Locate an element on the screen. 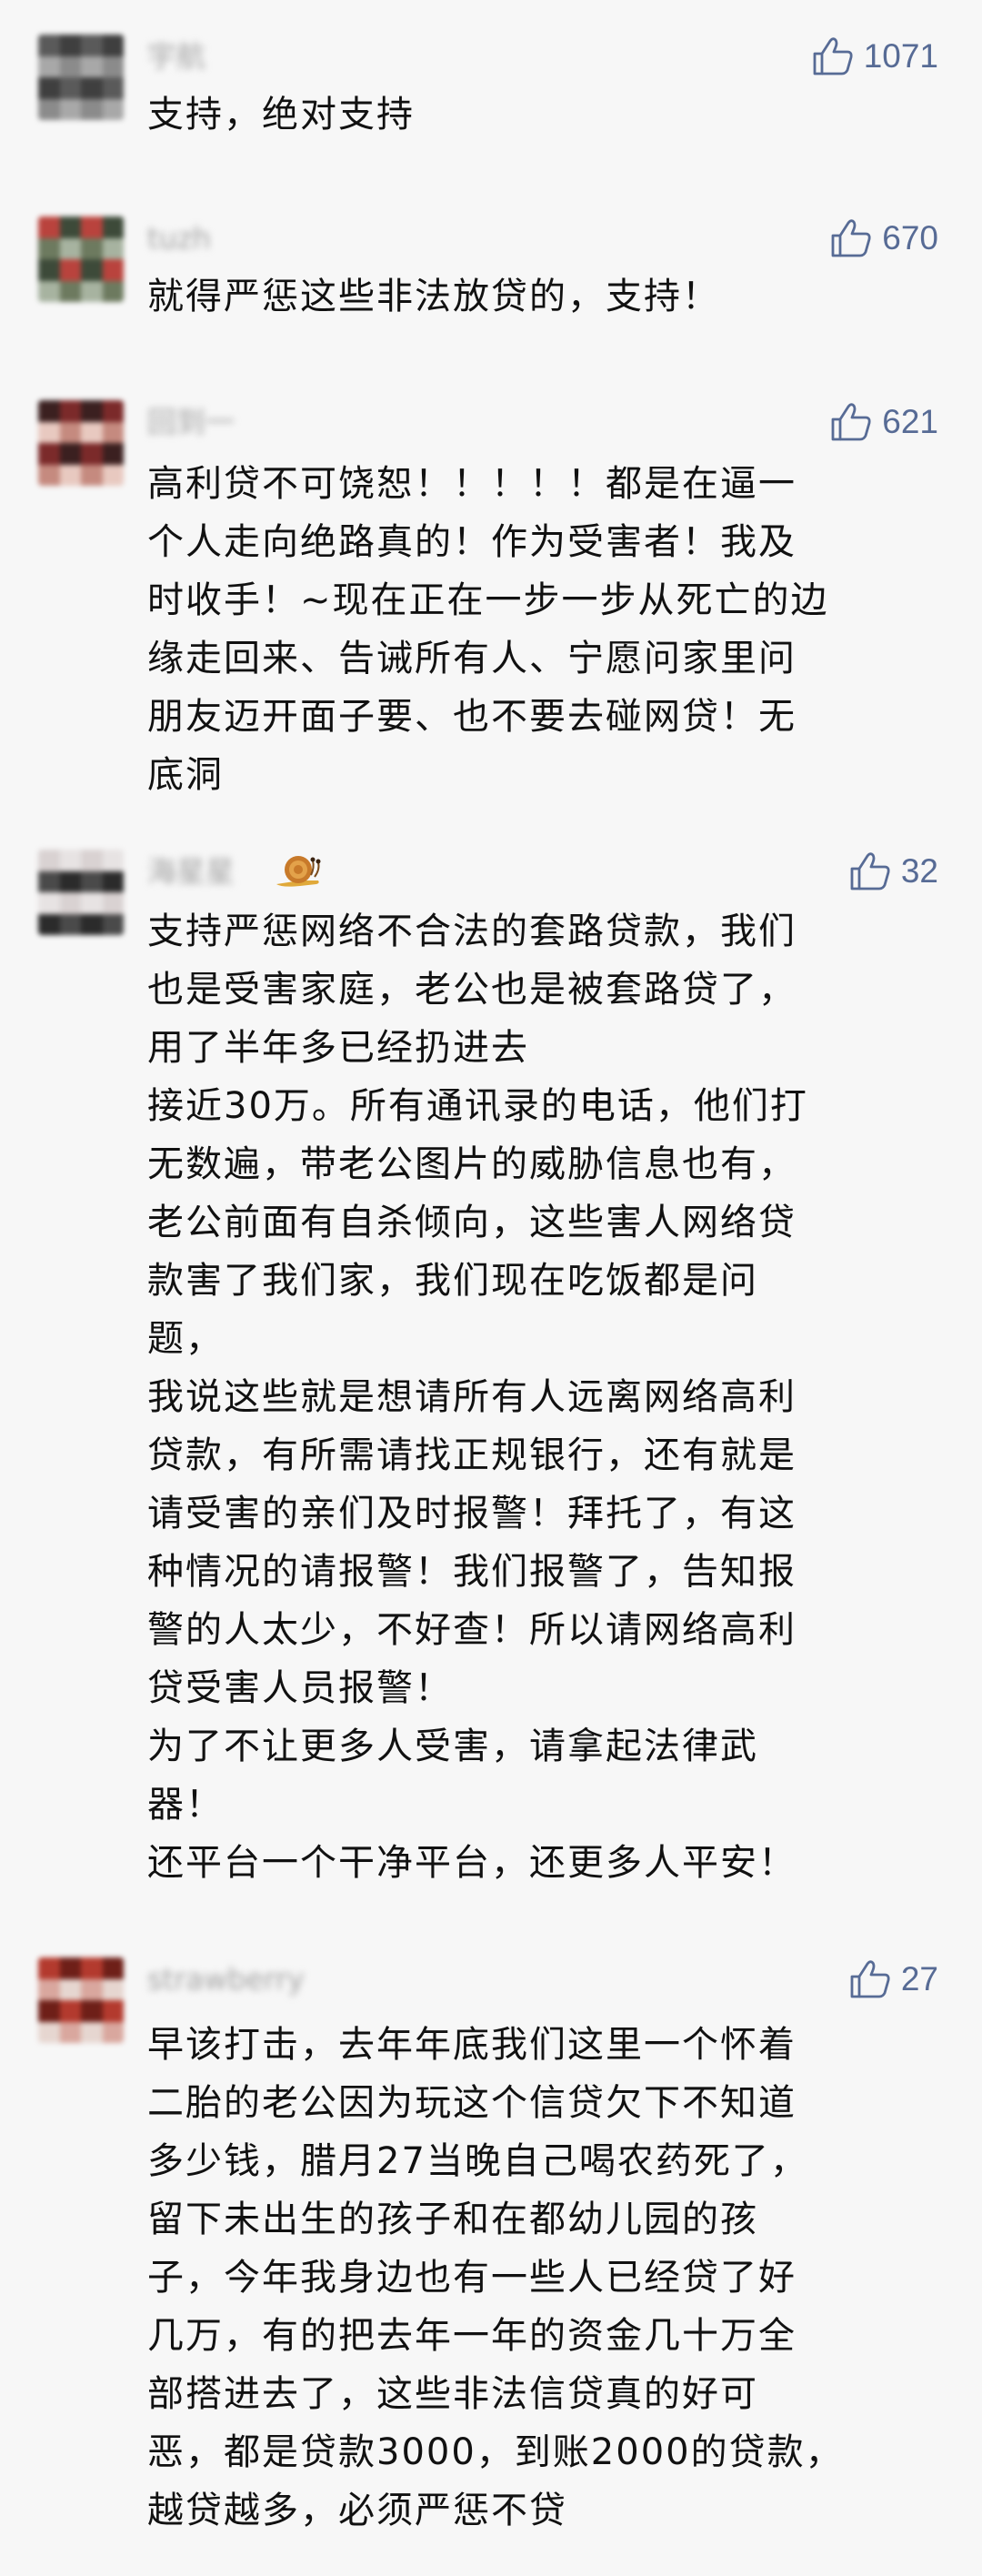 The width and height of the screenshot is (982, 2576). like-count: 1071 is located at coordinates (900, 56).